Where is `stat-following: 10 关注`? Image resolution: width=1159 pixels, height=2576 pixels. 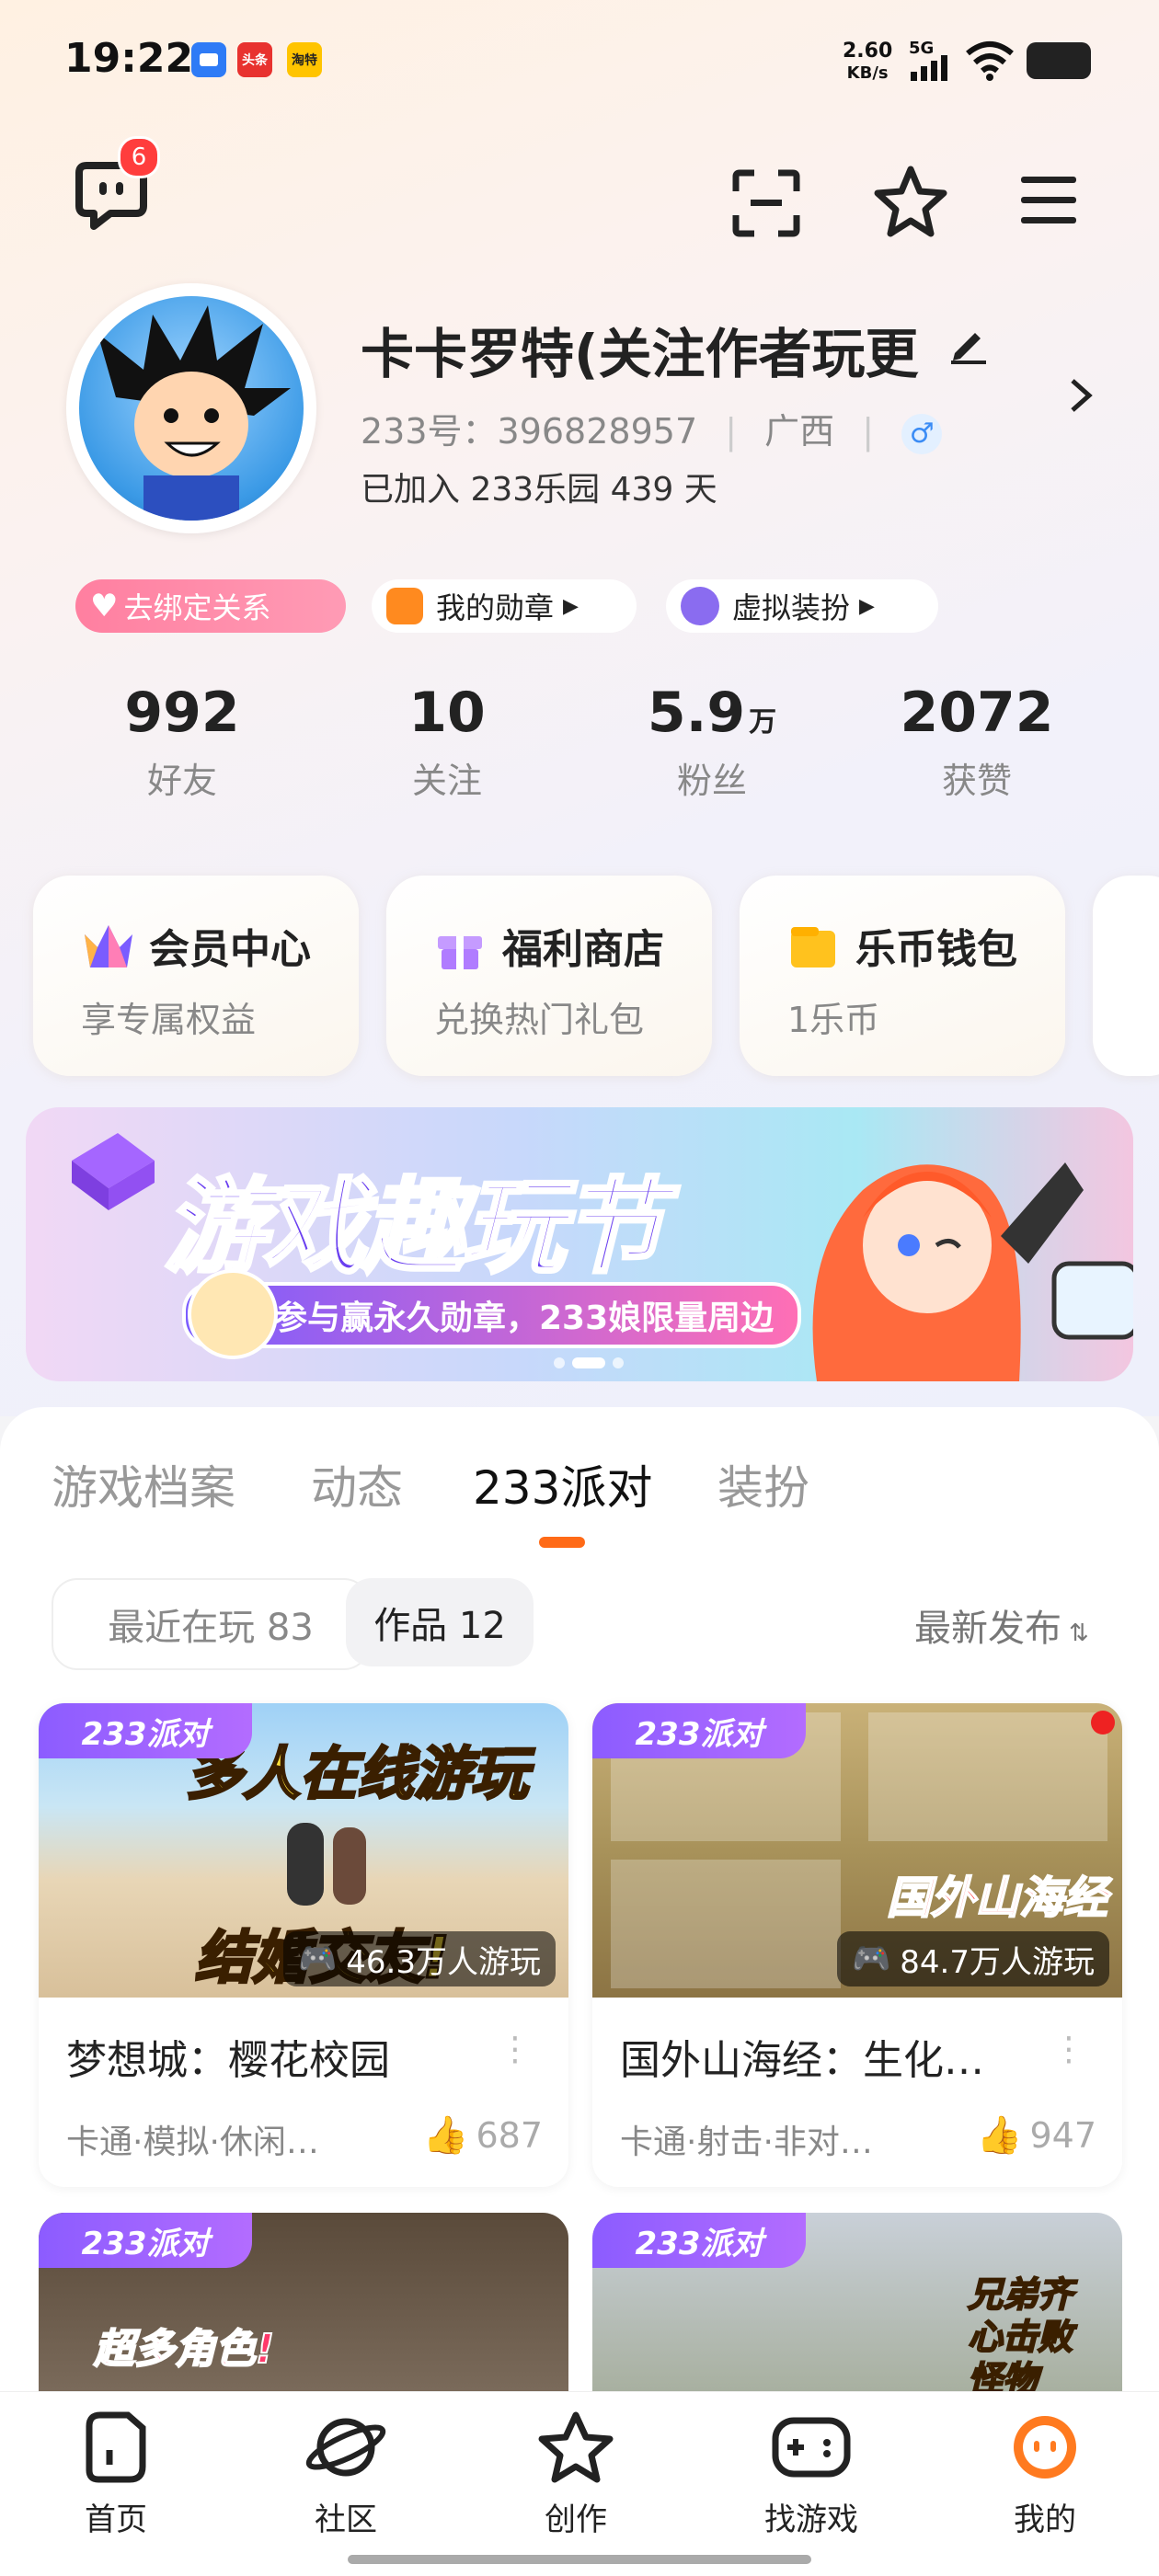 stat-following: 10 关注 is located at coordinates (447, 742).